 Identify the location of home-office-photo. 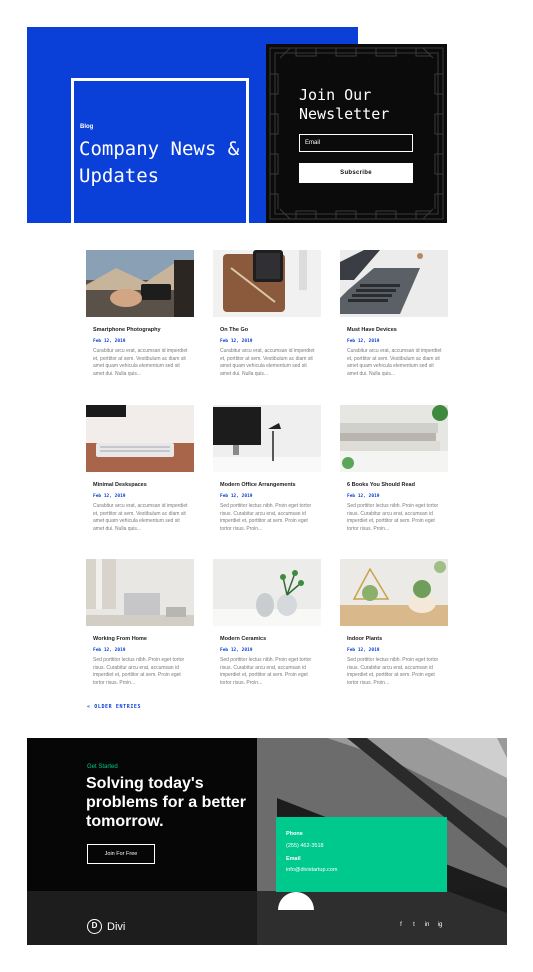
(140, 592).